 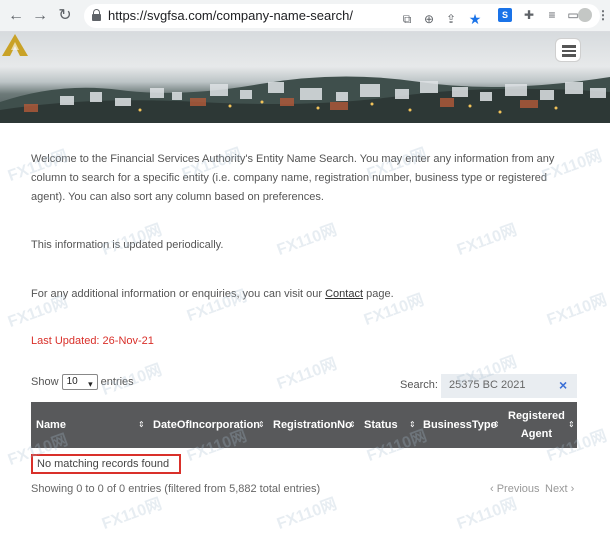 What do you see at coordinates (51, 425) in the screenshot?
I see `column-header-name: Name` at bounding box center [51, 425].